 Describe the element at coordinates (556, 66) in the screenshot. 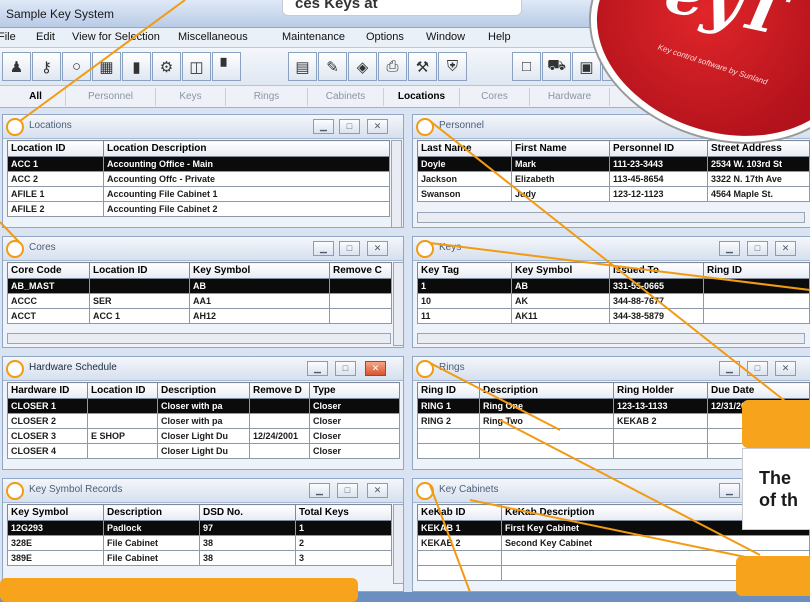

I see `toolbar-truck-icon: ⛟` at that location.